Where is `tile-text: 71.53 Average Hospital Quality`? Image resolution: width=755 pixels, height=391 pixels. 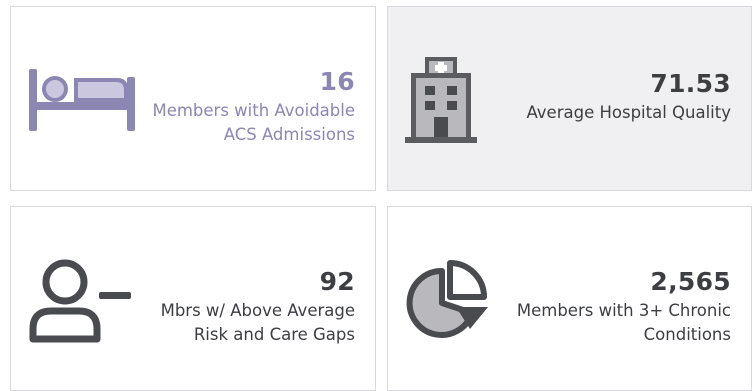
tile-text: 71.53 Average Hospital Quality is located at coordinates (628, 97).